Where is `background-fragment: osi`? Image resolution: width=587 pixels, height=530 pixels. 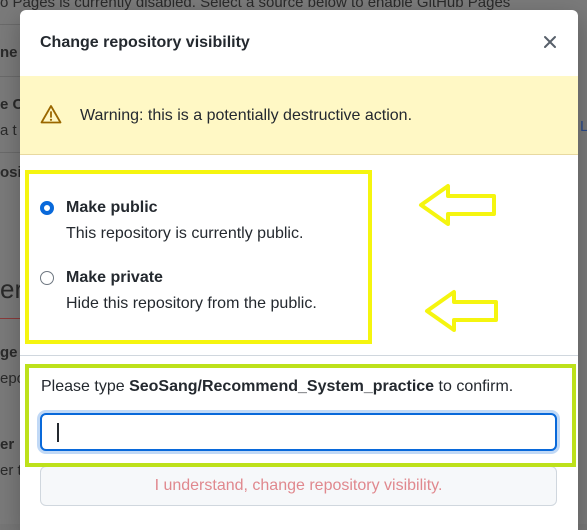
background-fragment: osi is located at coordinates (11, 172).